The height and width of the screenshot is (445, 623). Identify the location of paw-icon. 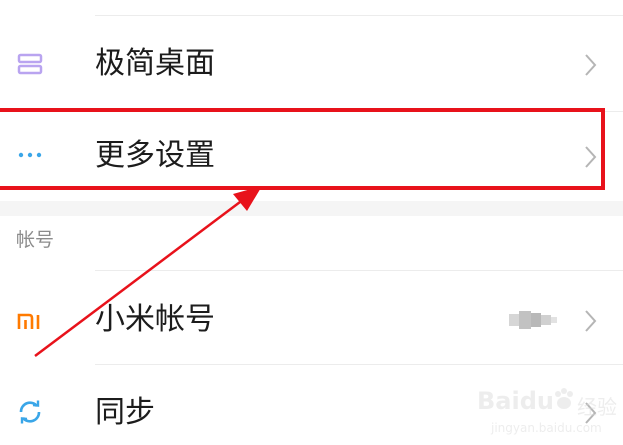
(564, 398).